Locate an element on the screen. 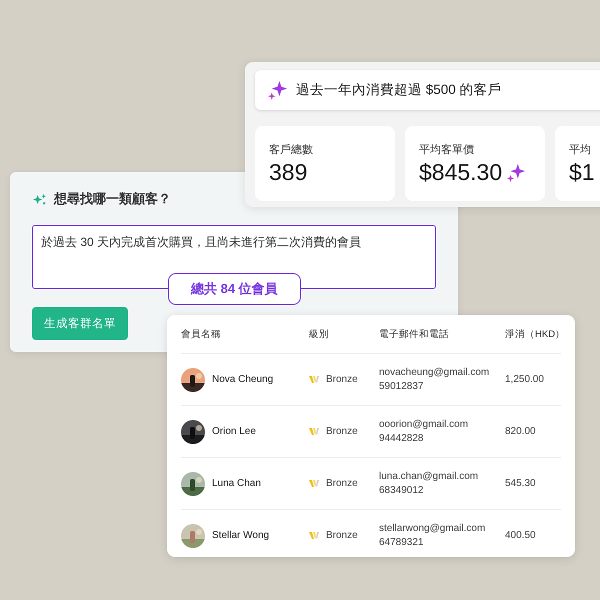 The image size is (600, 600). member-count-badge: 總共 84 位會員 is located at coordinates (234, 289).